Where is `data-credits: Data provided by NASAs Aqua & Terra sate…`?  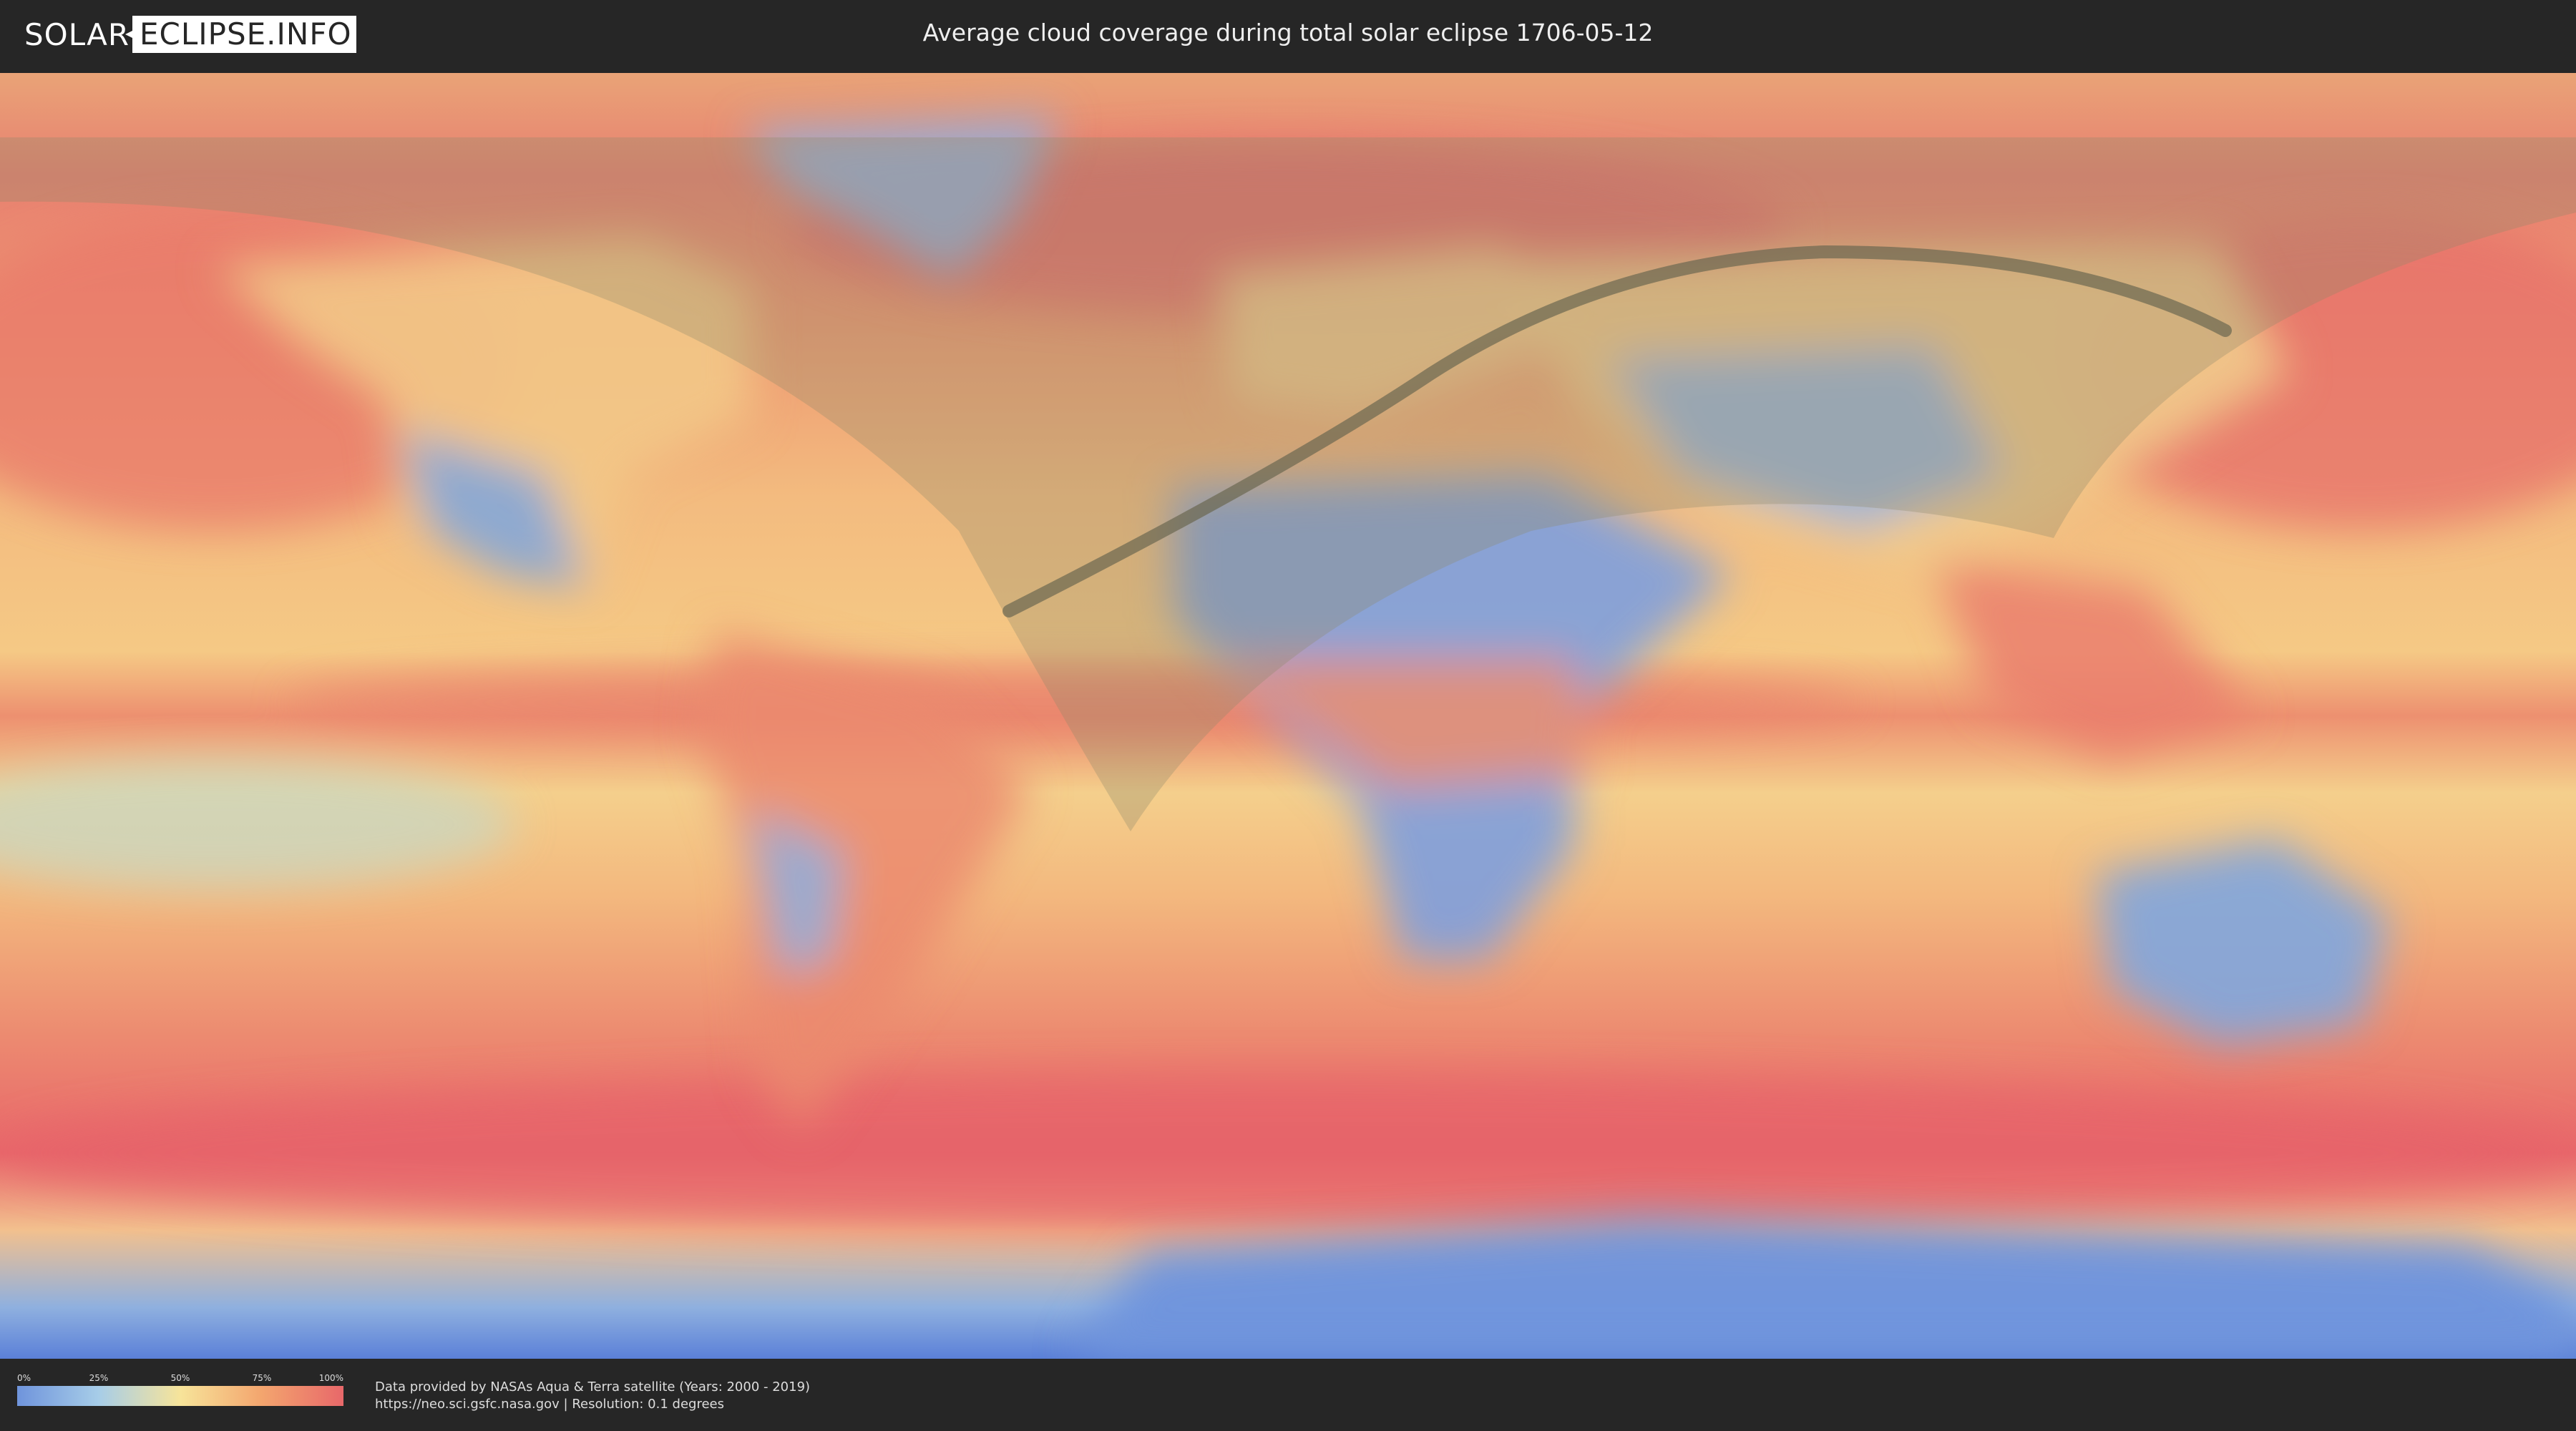
data-credits: Data provided by NASAs Aqua & Terra sate… is located at coordinates (592, 1396).